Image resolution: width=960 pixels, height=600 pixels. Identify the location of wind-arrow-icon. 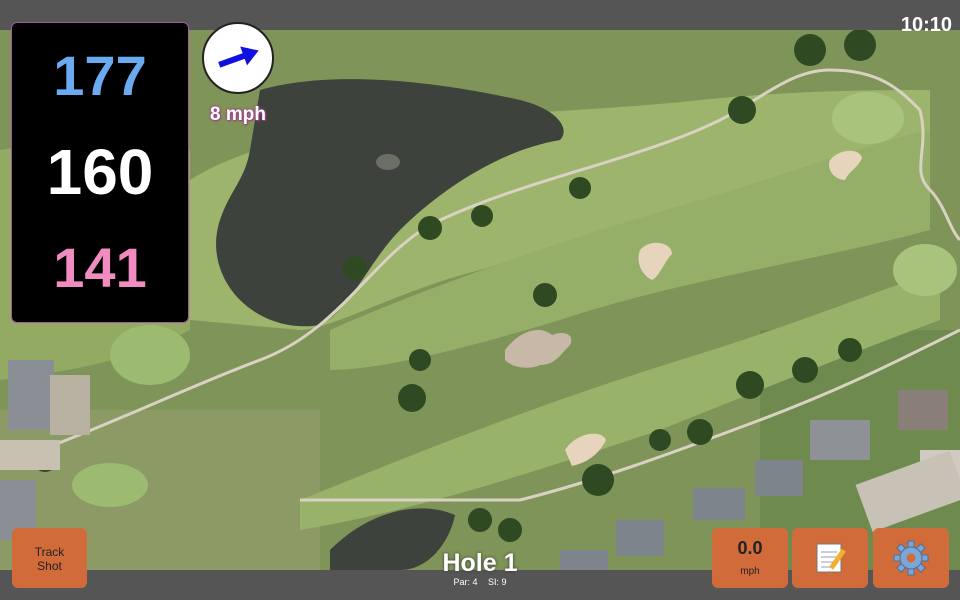
(238, 57).